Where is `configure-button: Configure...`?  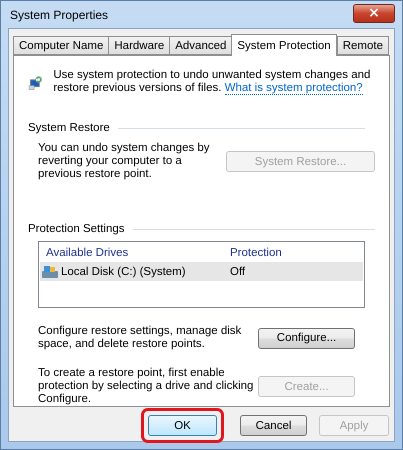 configure-button: Configure... is located at coordinates (306, 338).